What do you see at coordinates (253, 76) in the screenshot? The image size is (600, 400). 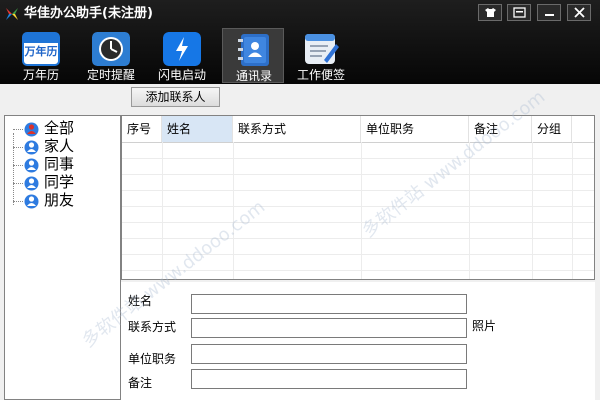 I see `nav-contacts-label: 通讯录` at bounding box center [253, 76].